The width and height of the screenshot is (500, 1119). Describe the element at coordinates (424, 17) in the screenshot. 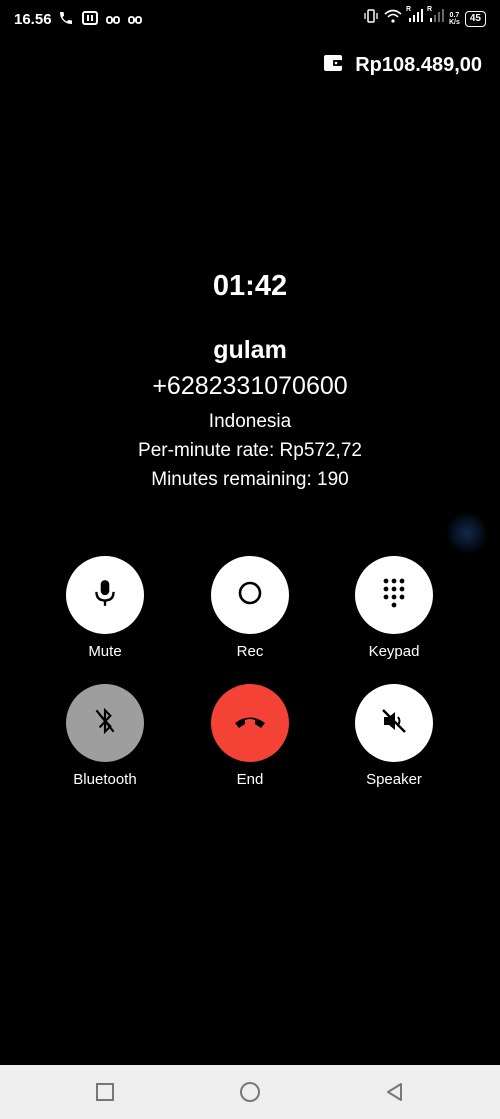

I see `status-icons-right: R R 0.7 K/s 45` at that location.